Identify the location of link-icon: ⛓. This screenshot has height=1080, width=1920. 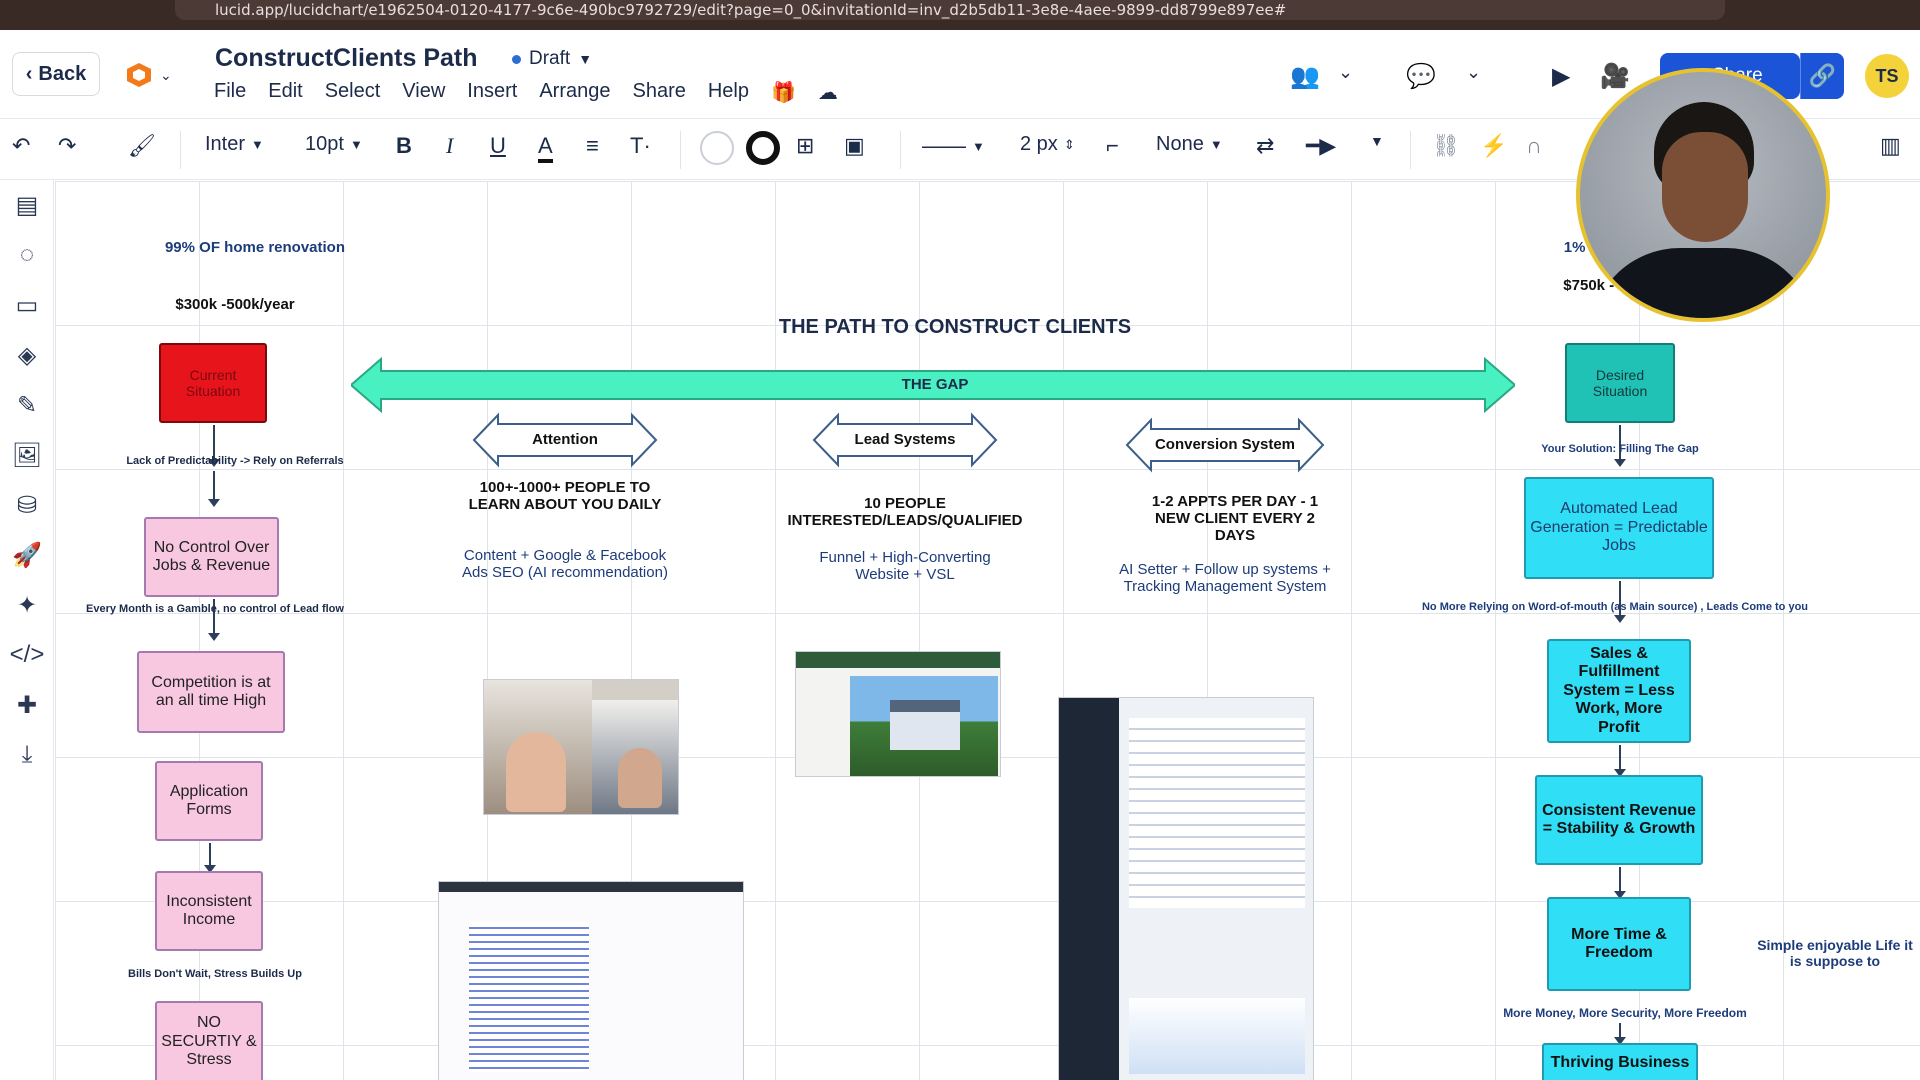
(1446, 146).